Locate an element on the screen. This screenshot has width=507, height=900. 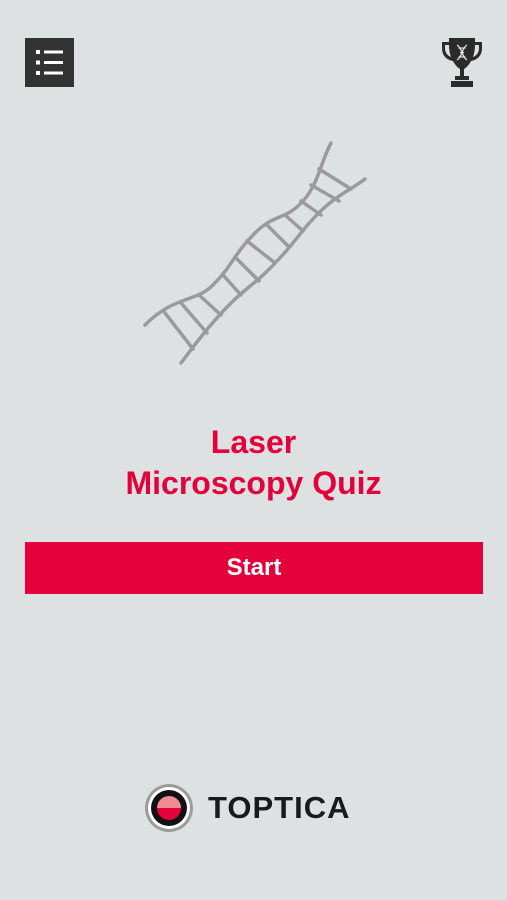
list-menu-icon is located at coordinates (49, 62).